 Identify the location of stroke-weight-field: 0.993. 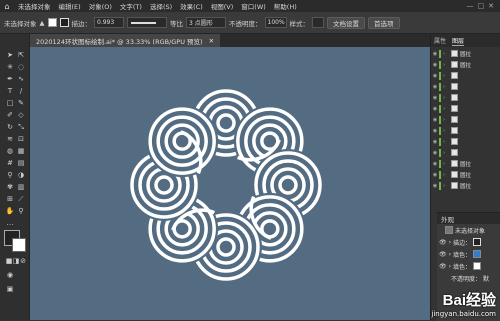
(109, 22).